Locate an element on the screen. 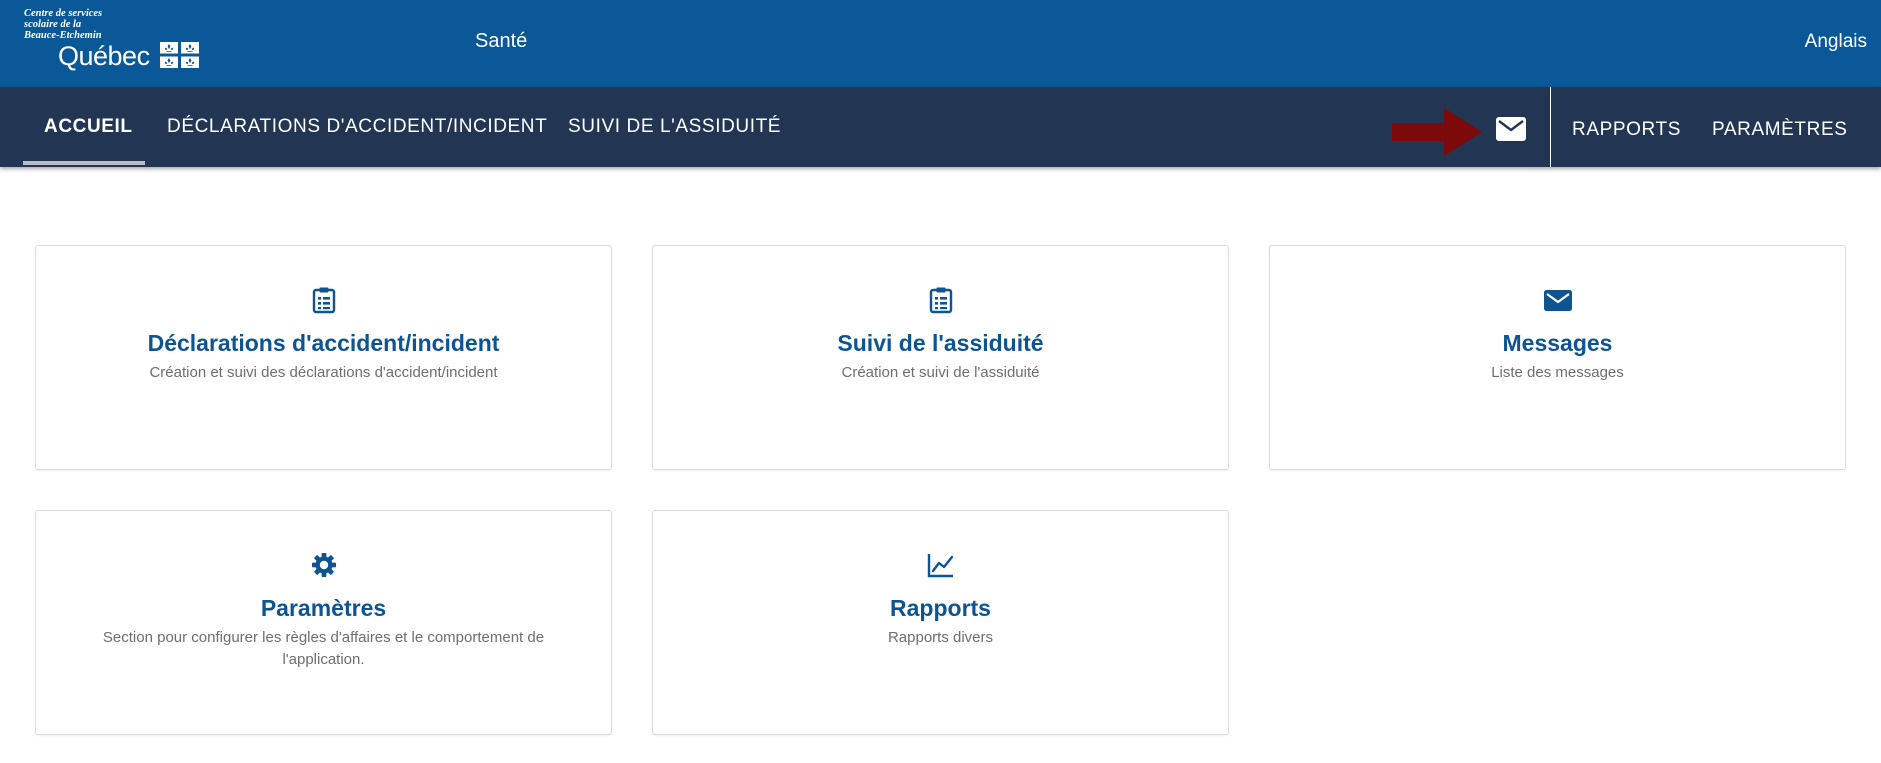  quebec-flag-icon is located at coordinates (179, 55).